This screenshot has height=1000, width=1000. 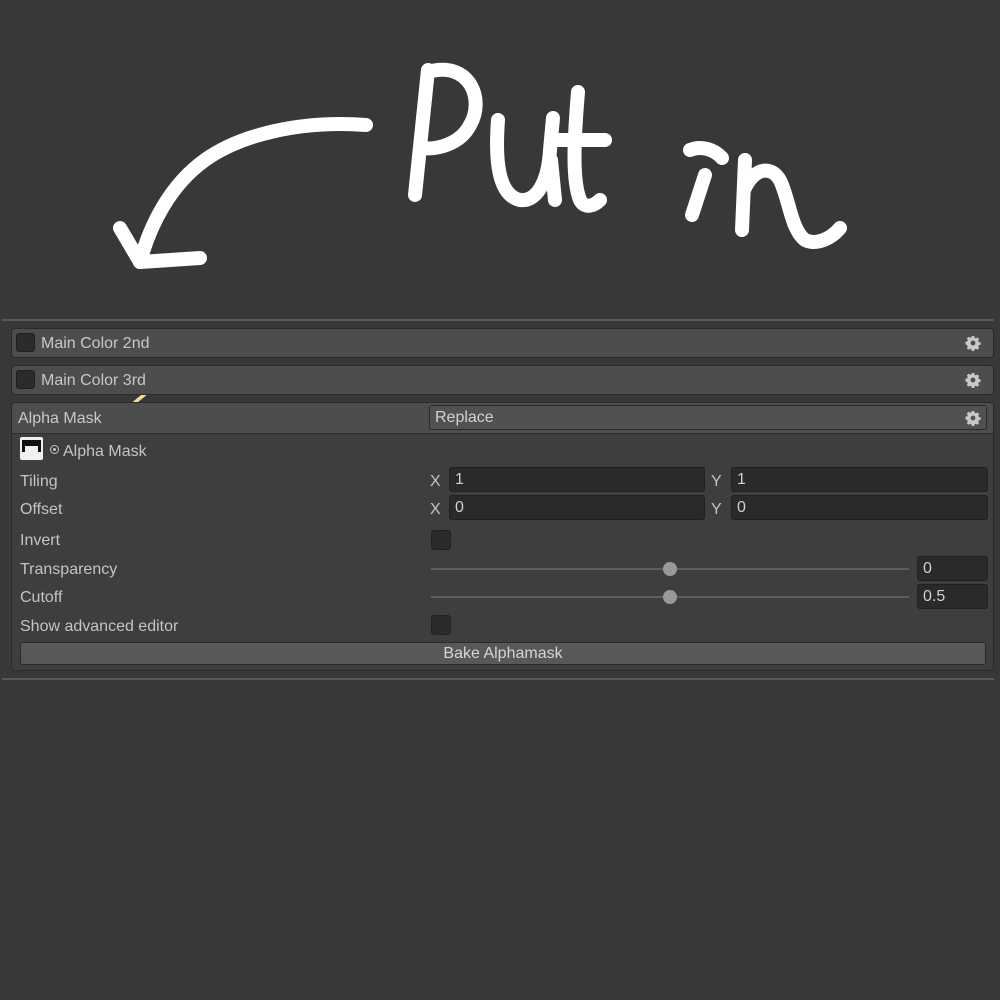 I want to click on transparency-field: 0, so click(x=952, y=568).